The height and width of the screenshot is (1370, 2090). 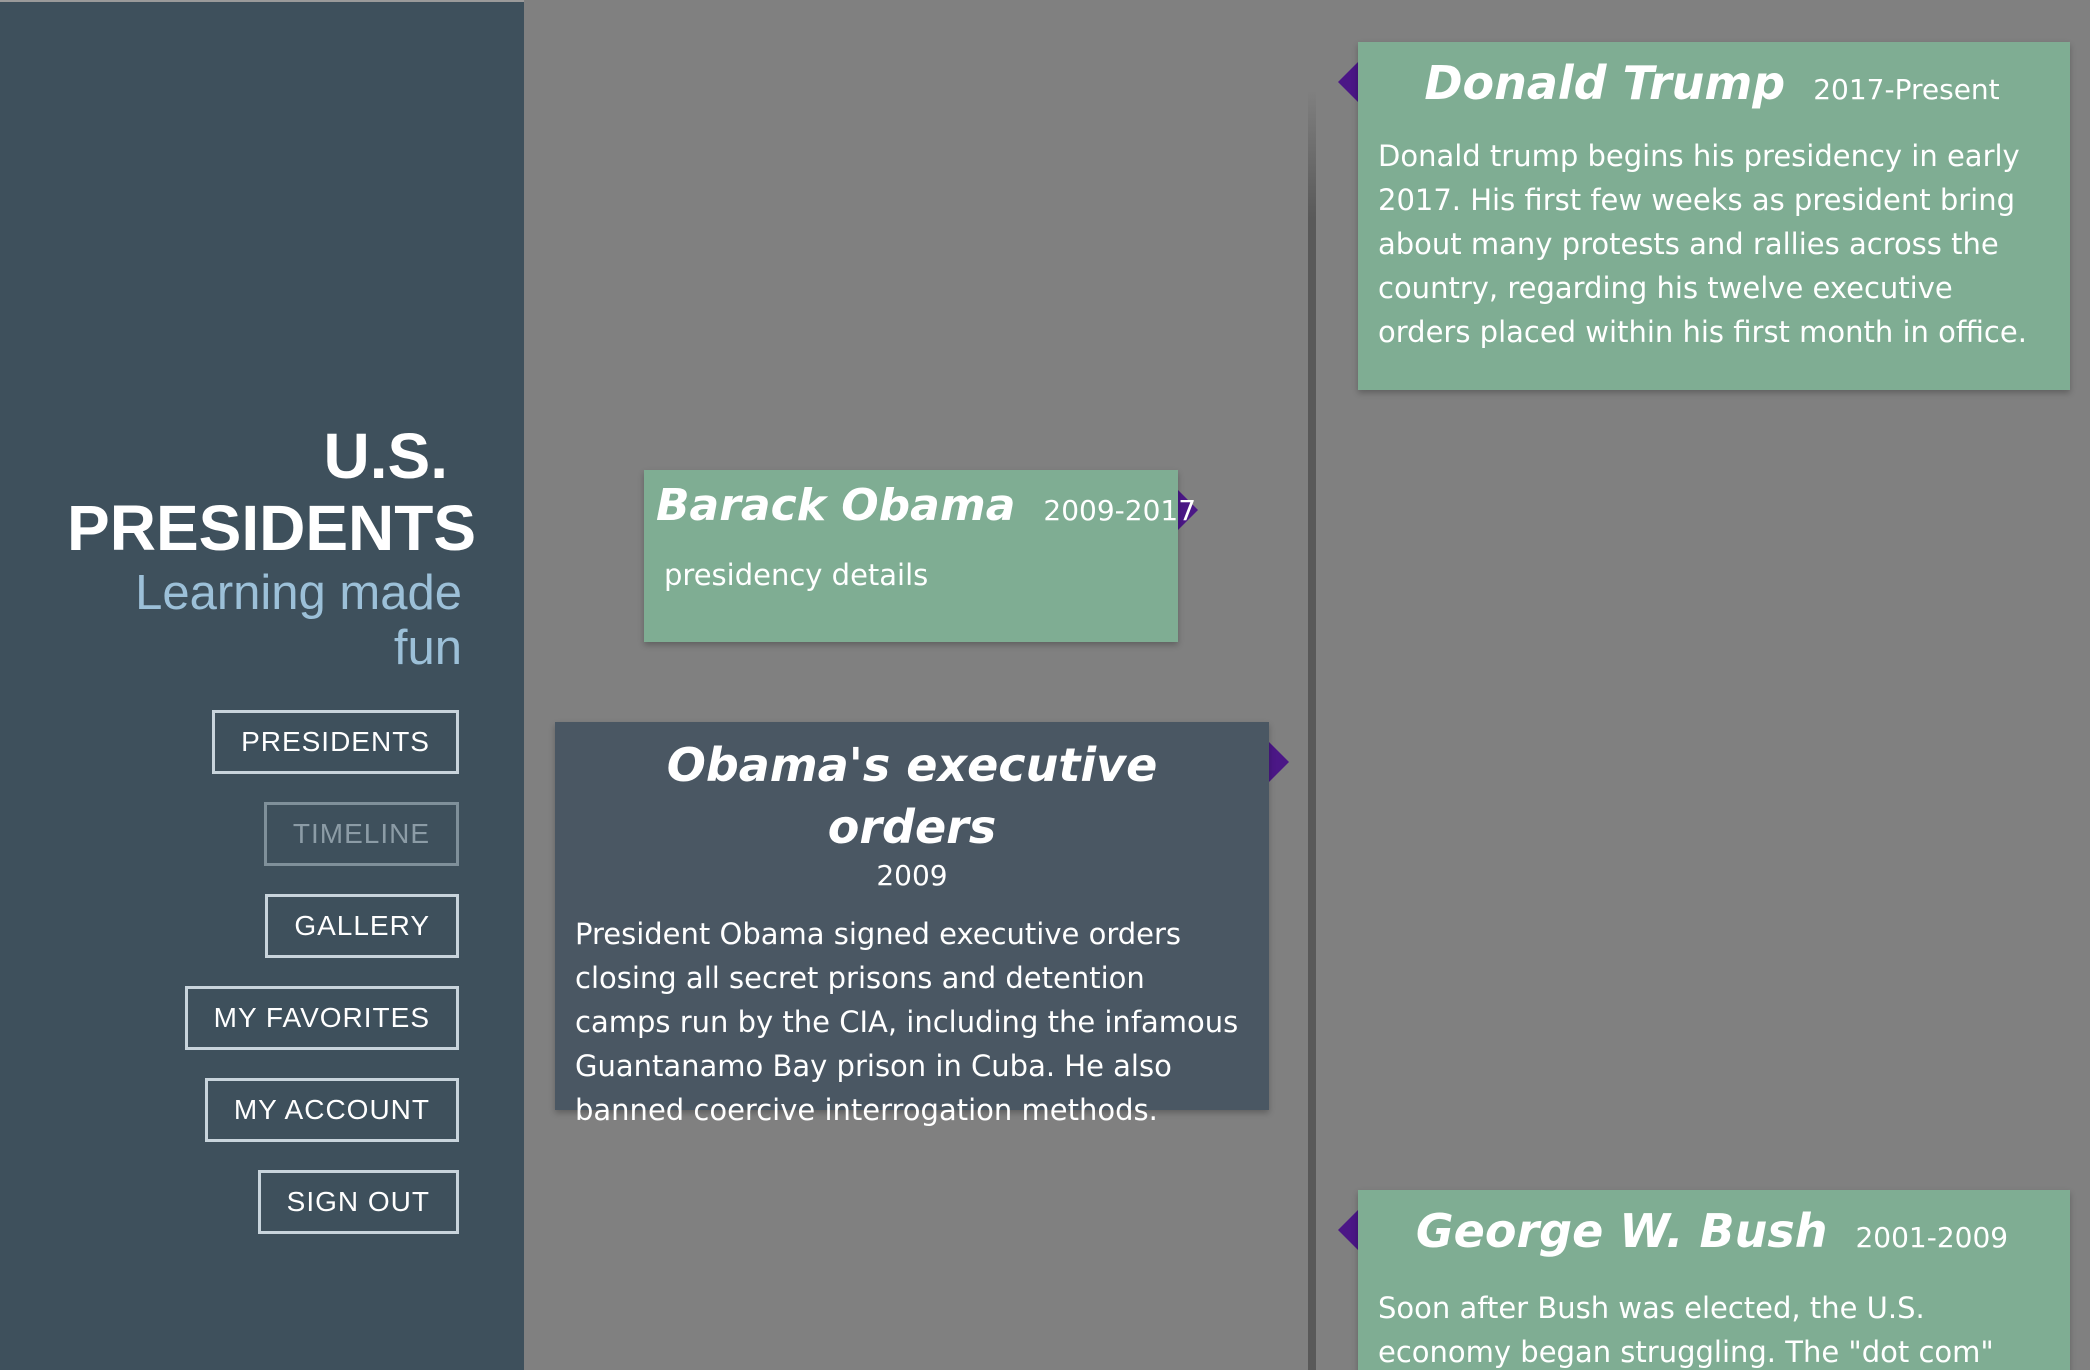 I want to click on site-title-line2: PRESIDENTS, so click(x=271, y=528).